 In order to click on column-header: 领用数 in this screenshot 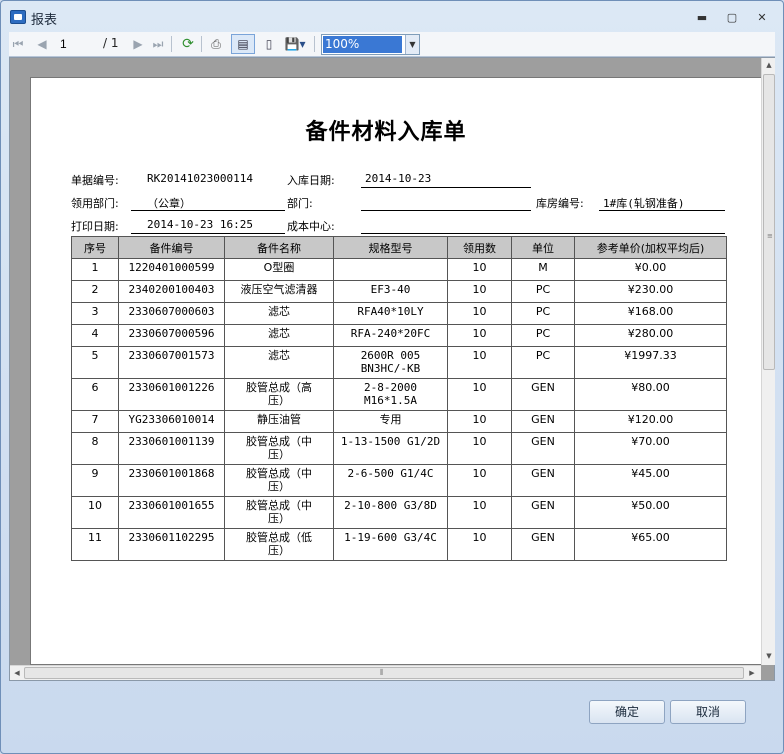, I will do `click(479, 247)`.